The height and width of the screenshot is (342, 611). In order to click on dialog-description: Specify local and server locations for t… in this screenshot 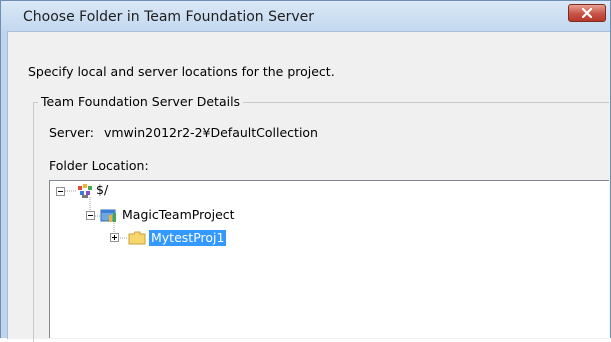, I will do `click(181, 71)`.